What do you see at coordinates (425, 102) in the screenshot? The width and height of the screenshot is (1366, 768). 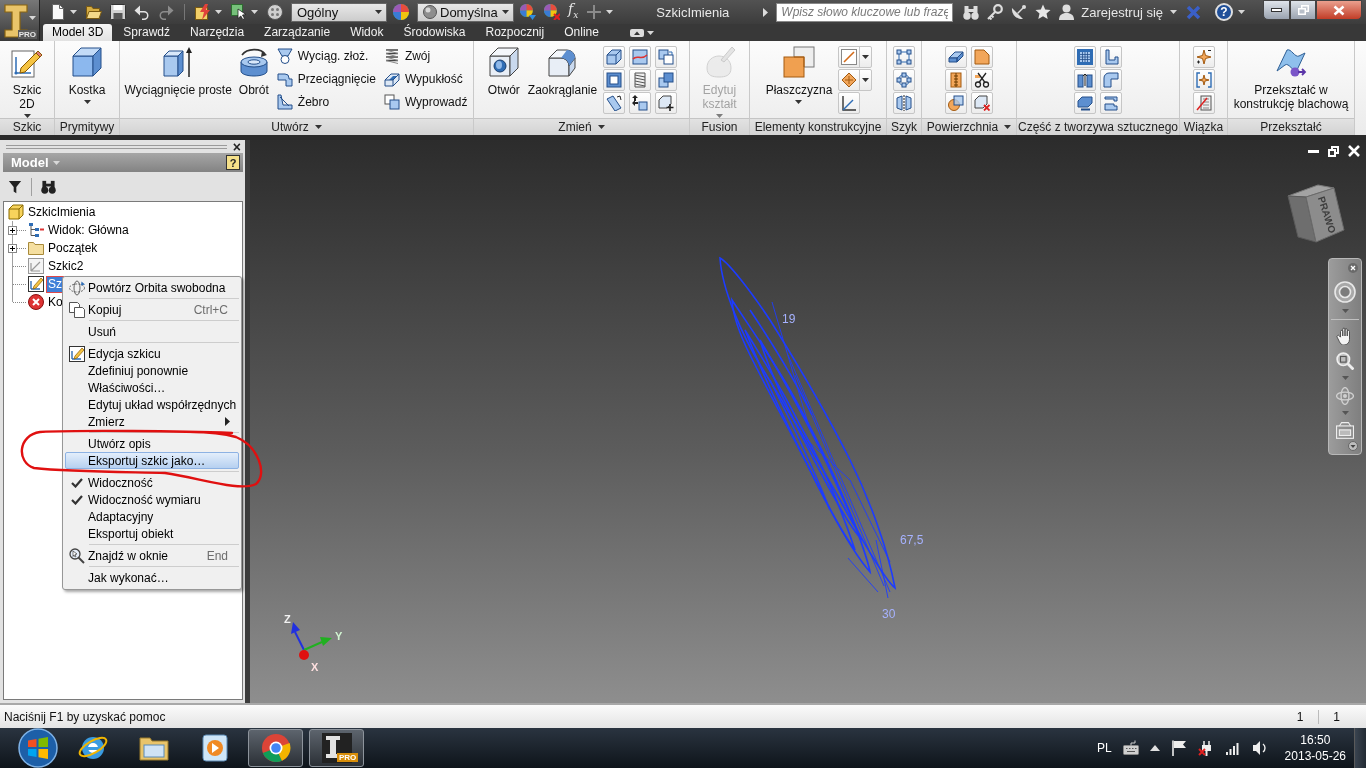 I see `ribbon-button: Wyprowadź` at bounding box center [425, 102].